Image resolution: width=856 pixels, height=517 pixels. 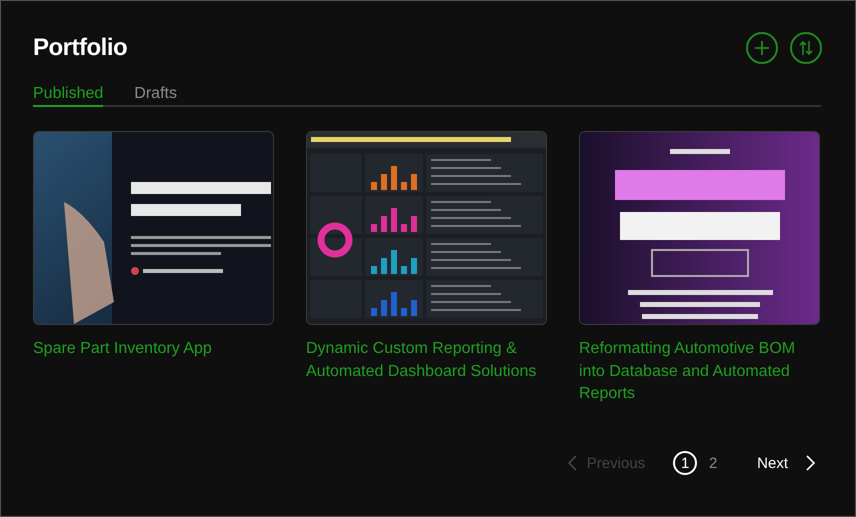 I want to click on project-title-link: Spare Part Inventory App, so click(x=153, y=349).